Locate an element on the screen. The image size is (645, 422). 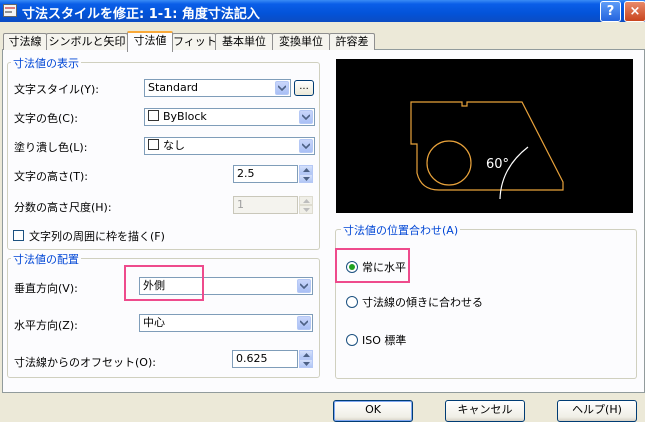
preview-part-outline is located at coordinates (487, 146).